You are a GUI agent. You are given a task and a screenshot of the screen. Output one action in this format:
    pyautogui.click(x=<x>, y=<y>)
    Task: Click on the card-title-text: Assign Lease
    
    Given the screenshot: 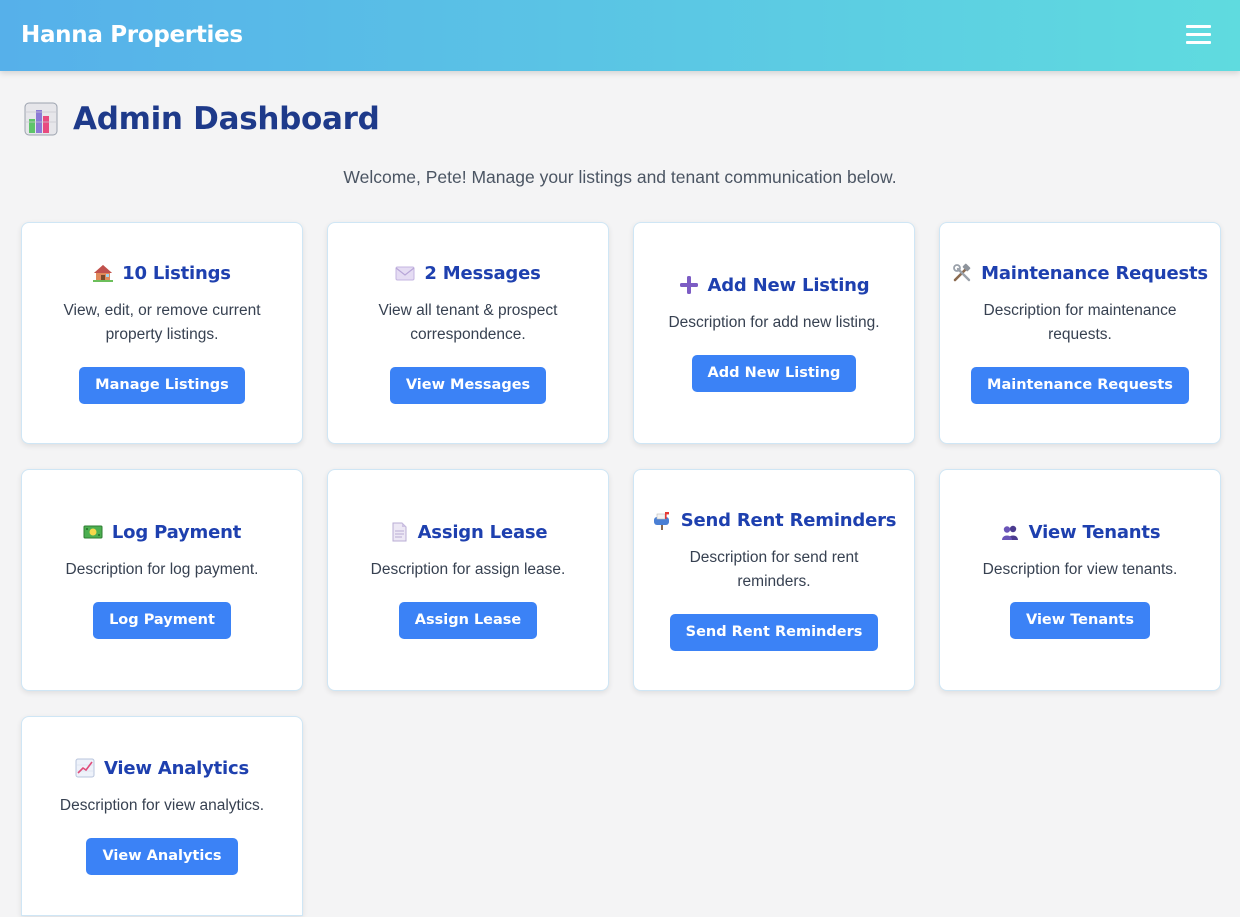 What is the action you would take?
    pyautogui.click(x=482, y=532)
    